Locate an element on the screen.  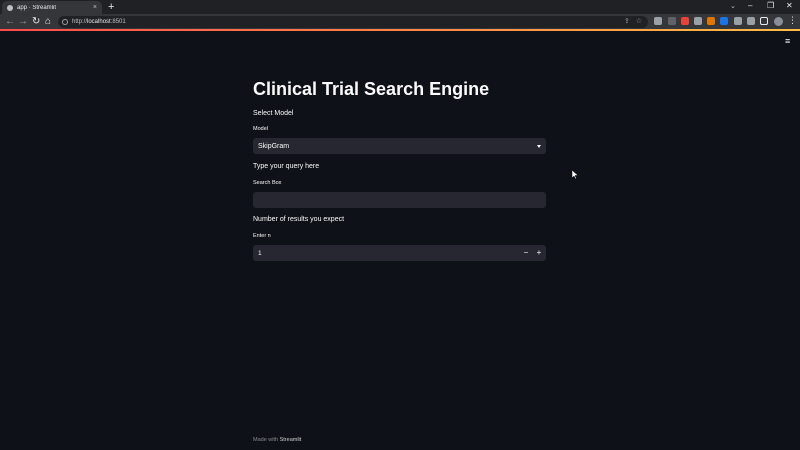
tab-search-icon: ⌄ is located at coordinates (733, 6).